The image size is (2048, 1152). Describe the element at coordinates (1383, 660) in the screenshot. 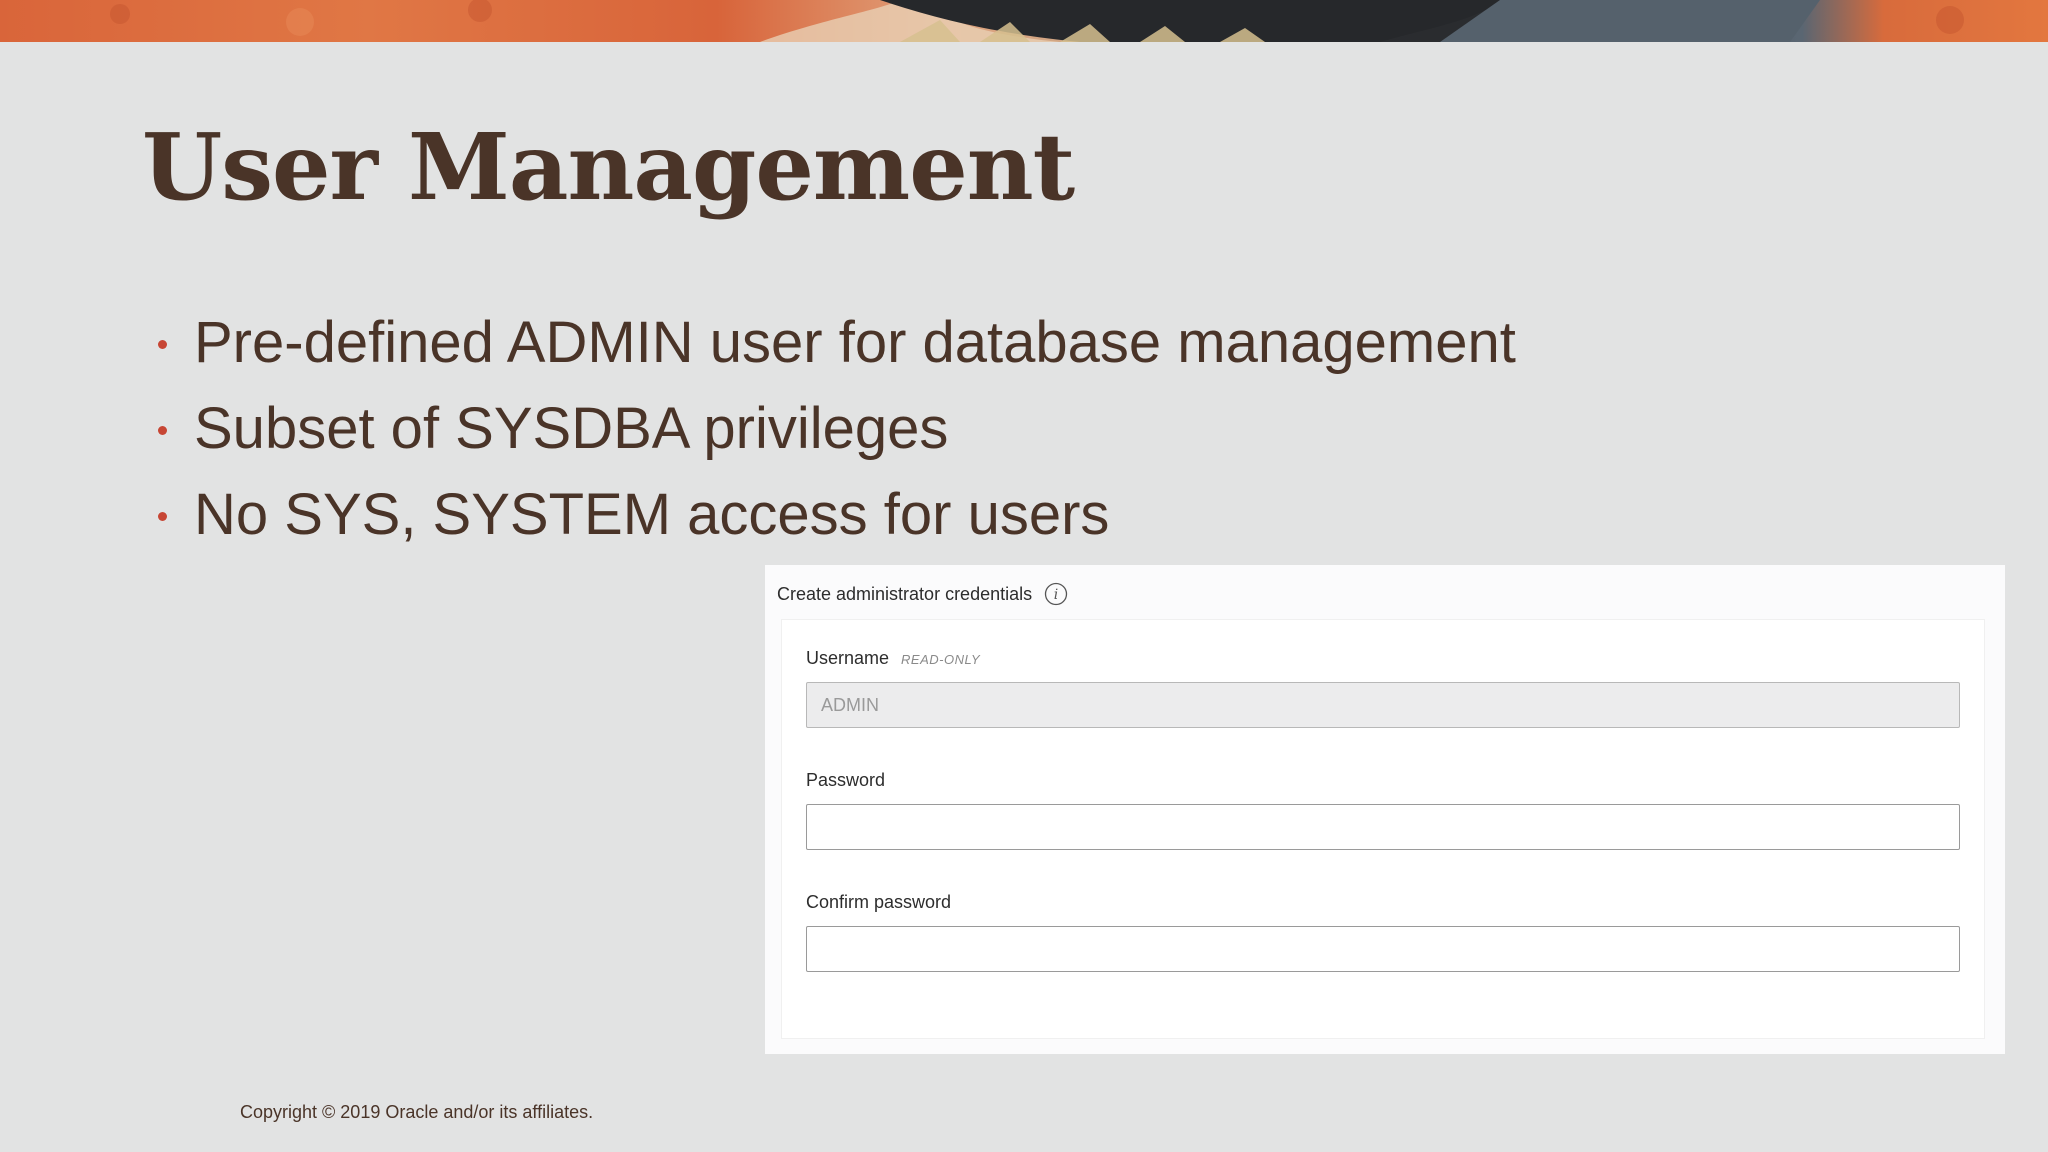

I see `username-label-row: Username READ-ONLY` at that location.